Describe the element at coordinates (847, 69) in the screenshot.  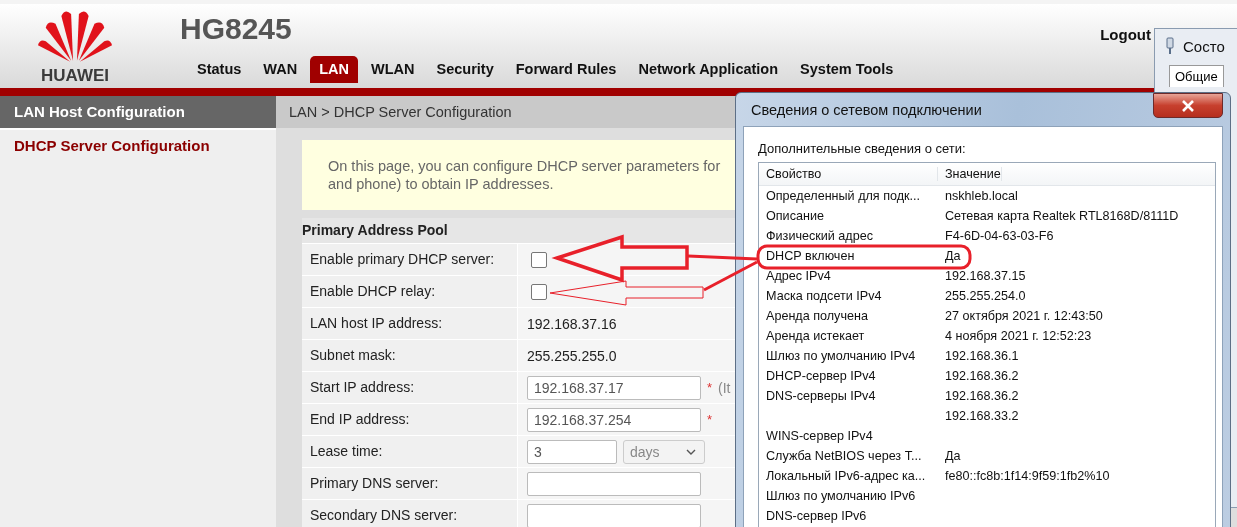
I see `nav-tab: System Tools` at that location.